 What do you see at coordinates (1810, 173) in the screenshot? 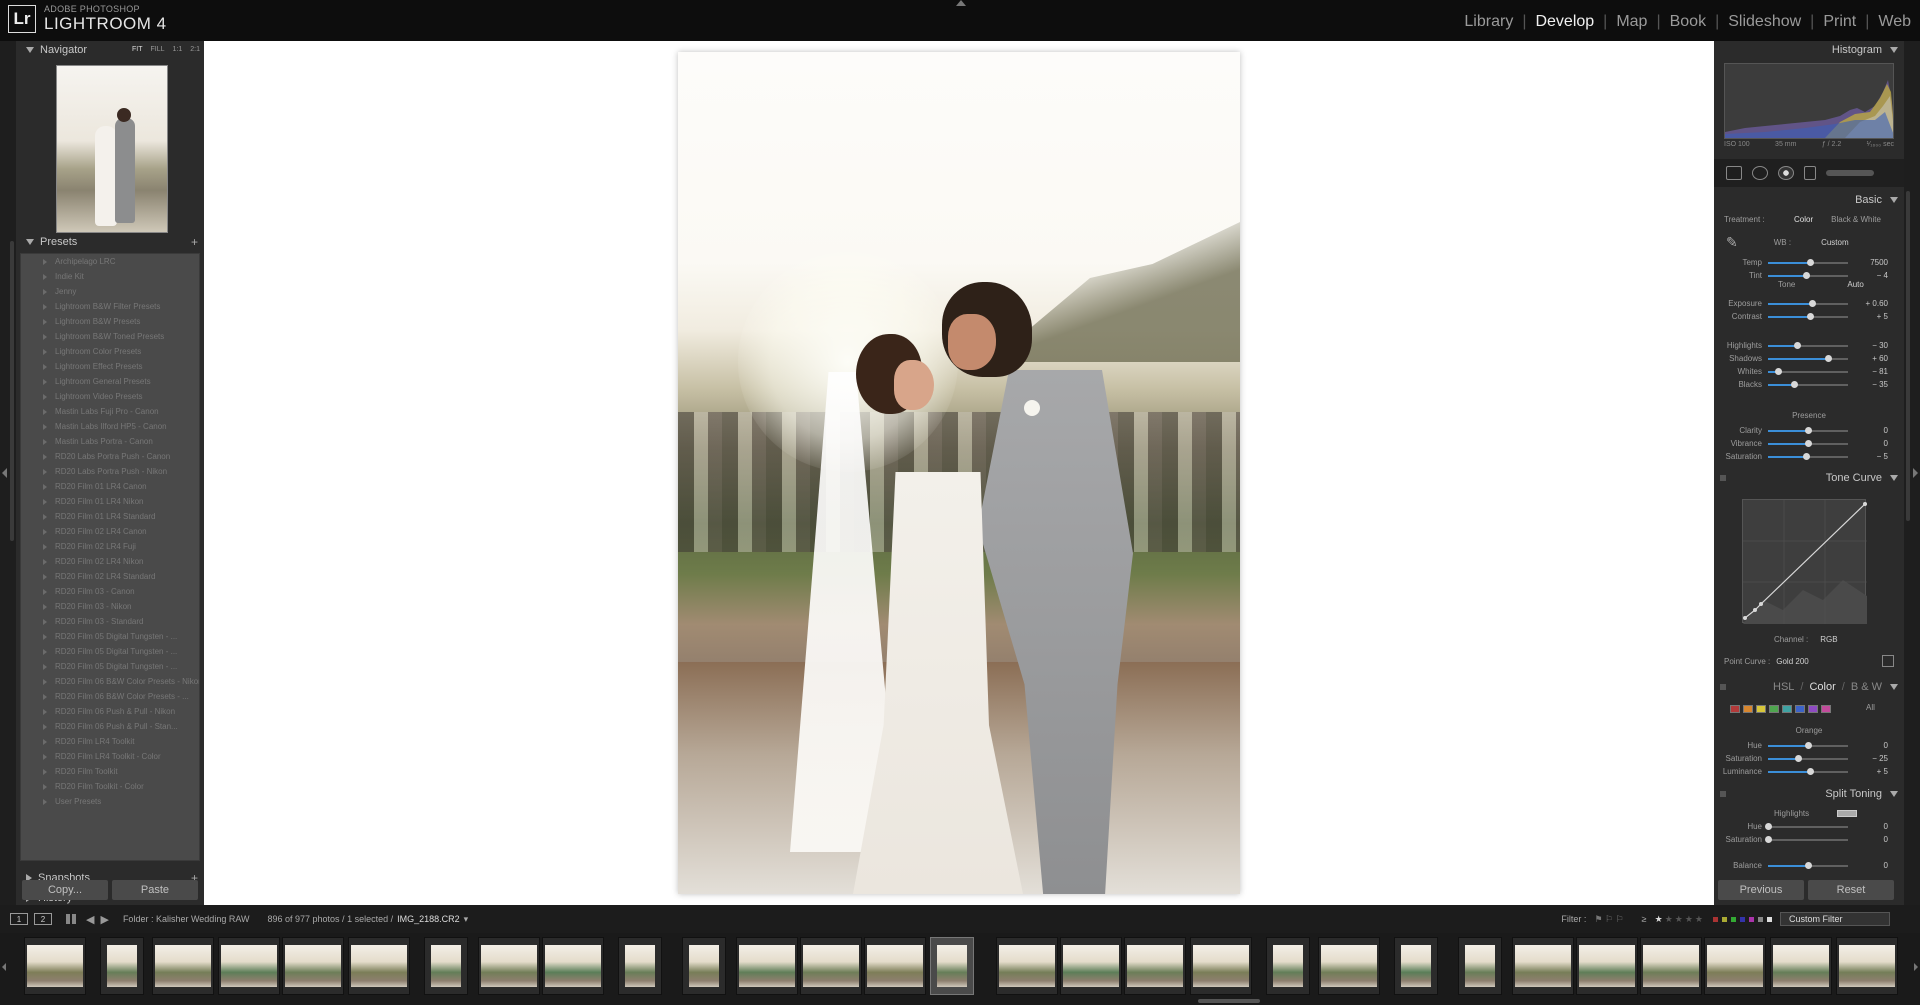
I see `graduated-filter-icon` at bounding box center [1810, 173].